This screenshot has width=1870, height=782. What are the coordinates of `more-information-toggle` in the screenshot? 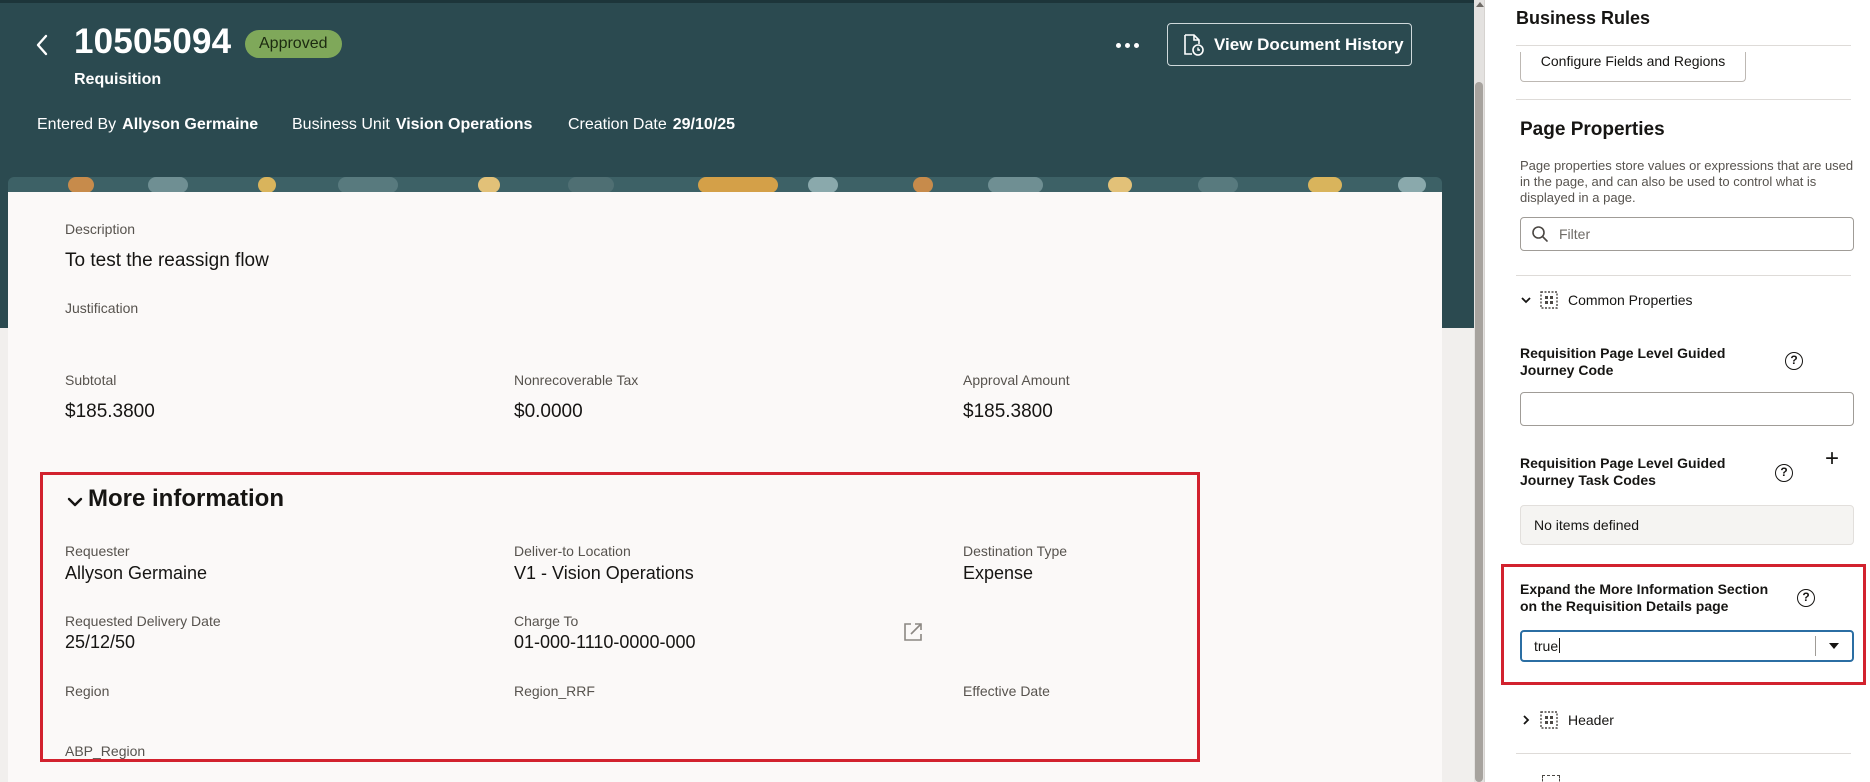 It's located at (75, 502).